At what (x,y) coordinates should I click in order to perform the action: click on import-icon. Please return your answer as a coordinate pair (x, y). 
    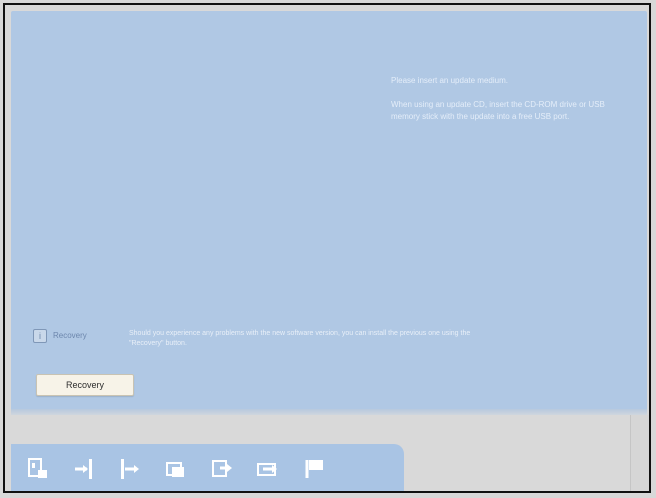
    Looking at the image, I should click on (84, 469).